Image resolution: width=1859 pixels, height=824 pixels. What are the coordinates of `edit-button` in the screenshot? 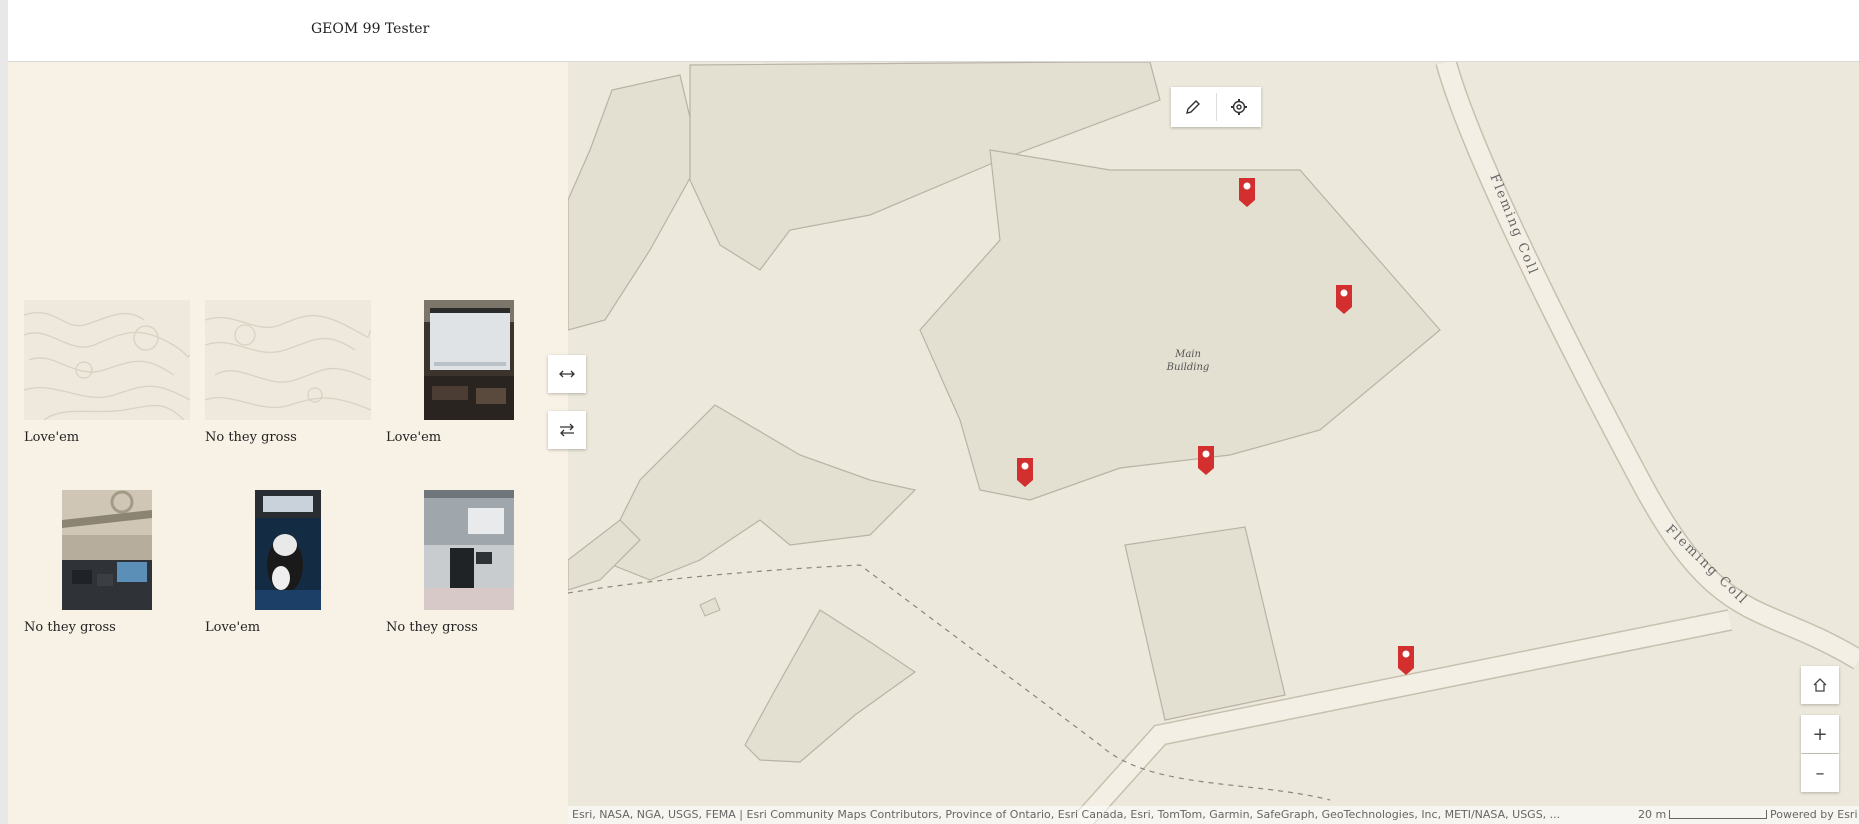 It's located at (1193, 107).